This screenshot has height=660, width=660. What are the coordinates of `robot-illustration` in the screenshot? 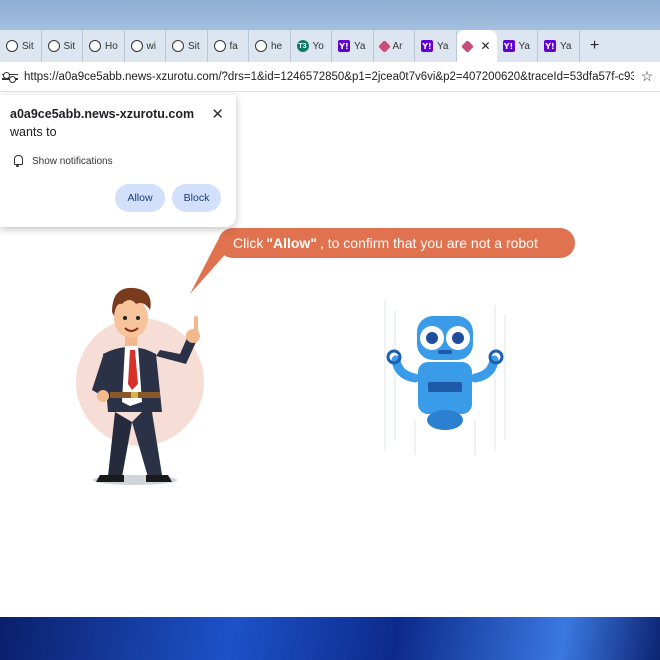 It's located at (445, 377).